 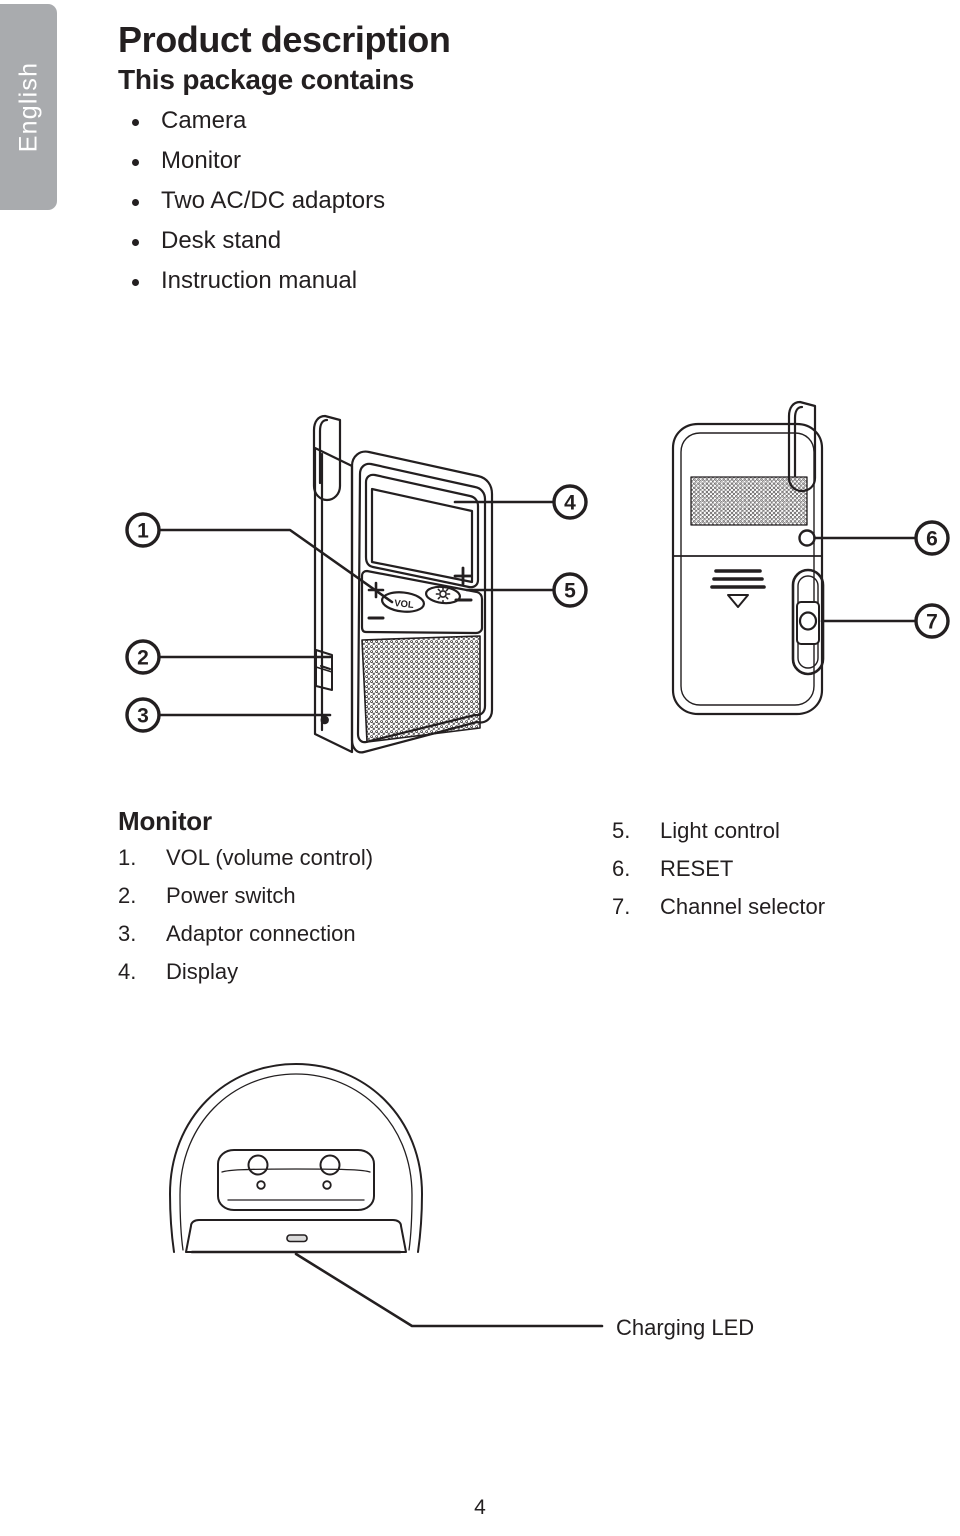 I want to click on callout-6: 6, so click(x=932, y=538).